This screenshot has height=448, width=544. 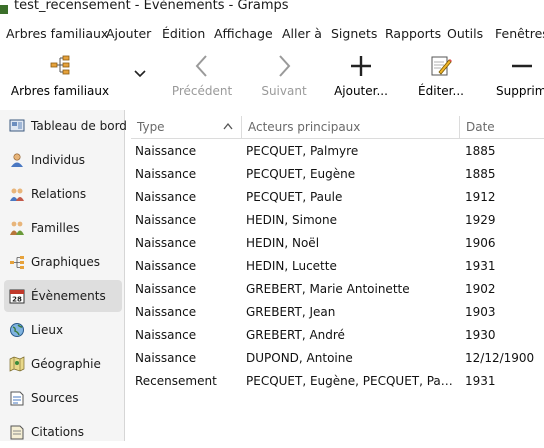 What do you see at coordinates (17, 262) in the screenshot?
I see `charts-icon` at bounding box center [17, 262].